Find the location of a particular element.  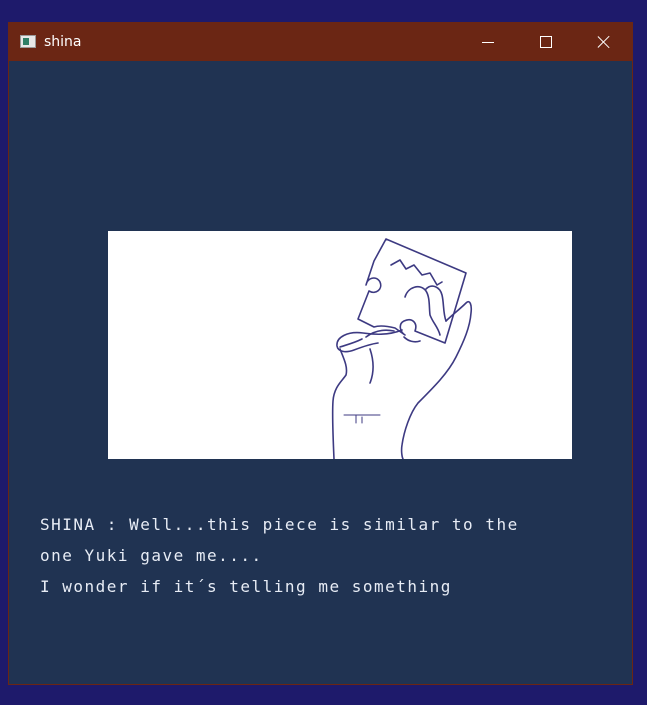

maximize-button is located at coordinates (546, 42).